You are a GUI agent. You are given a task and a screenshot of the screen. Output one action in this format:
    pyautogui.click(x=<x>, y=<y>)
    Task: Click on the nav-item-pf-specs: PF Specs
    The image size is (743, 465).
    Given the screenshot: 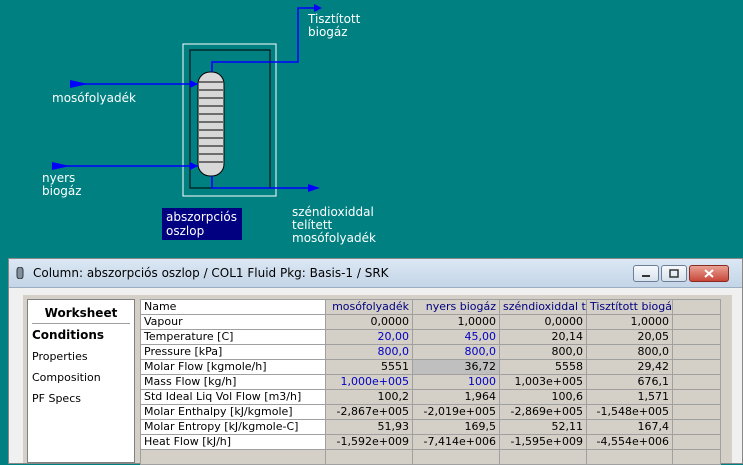 What is the action you would take?
    pyautogui.click(x=81, y=398)
    